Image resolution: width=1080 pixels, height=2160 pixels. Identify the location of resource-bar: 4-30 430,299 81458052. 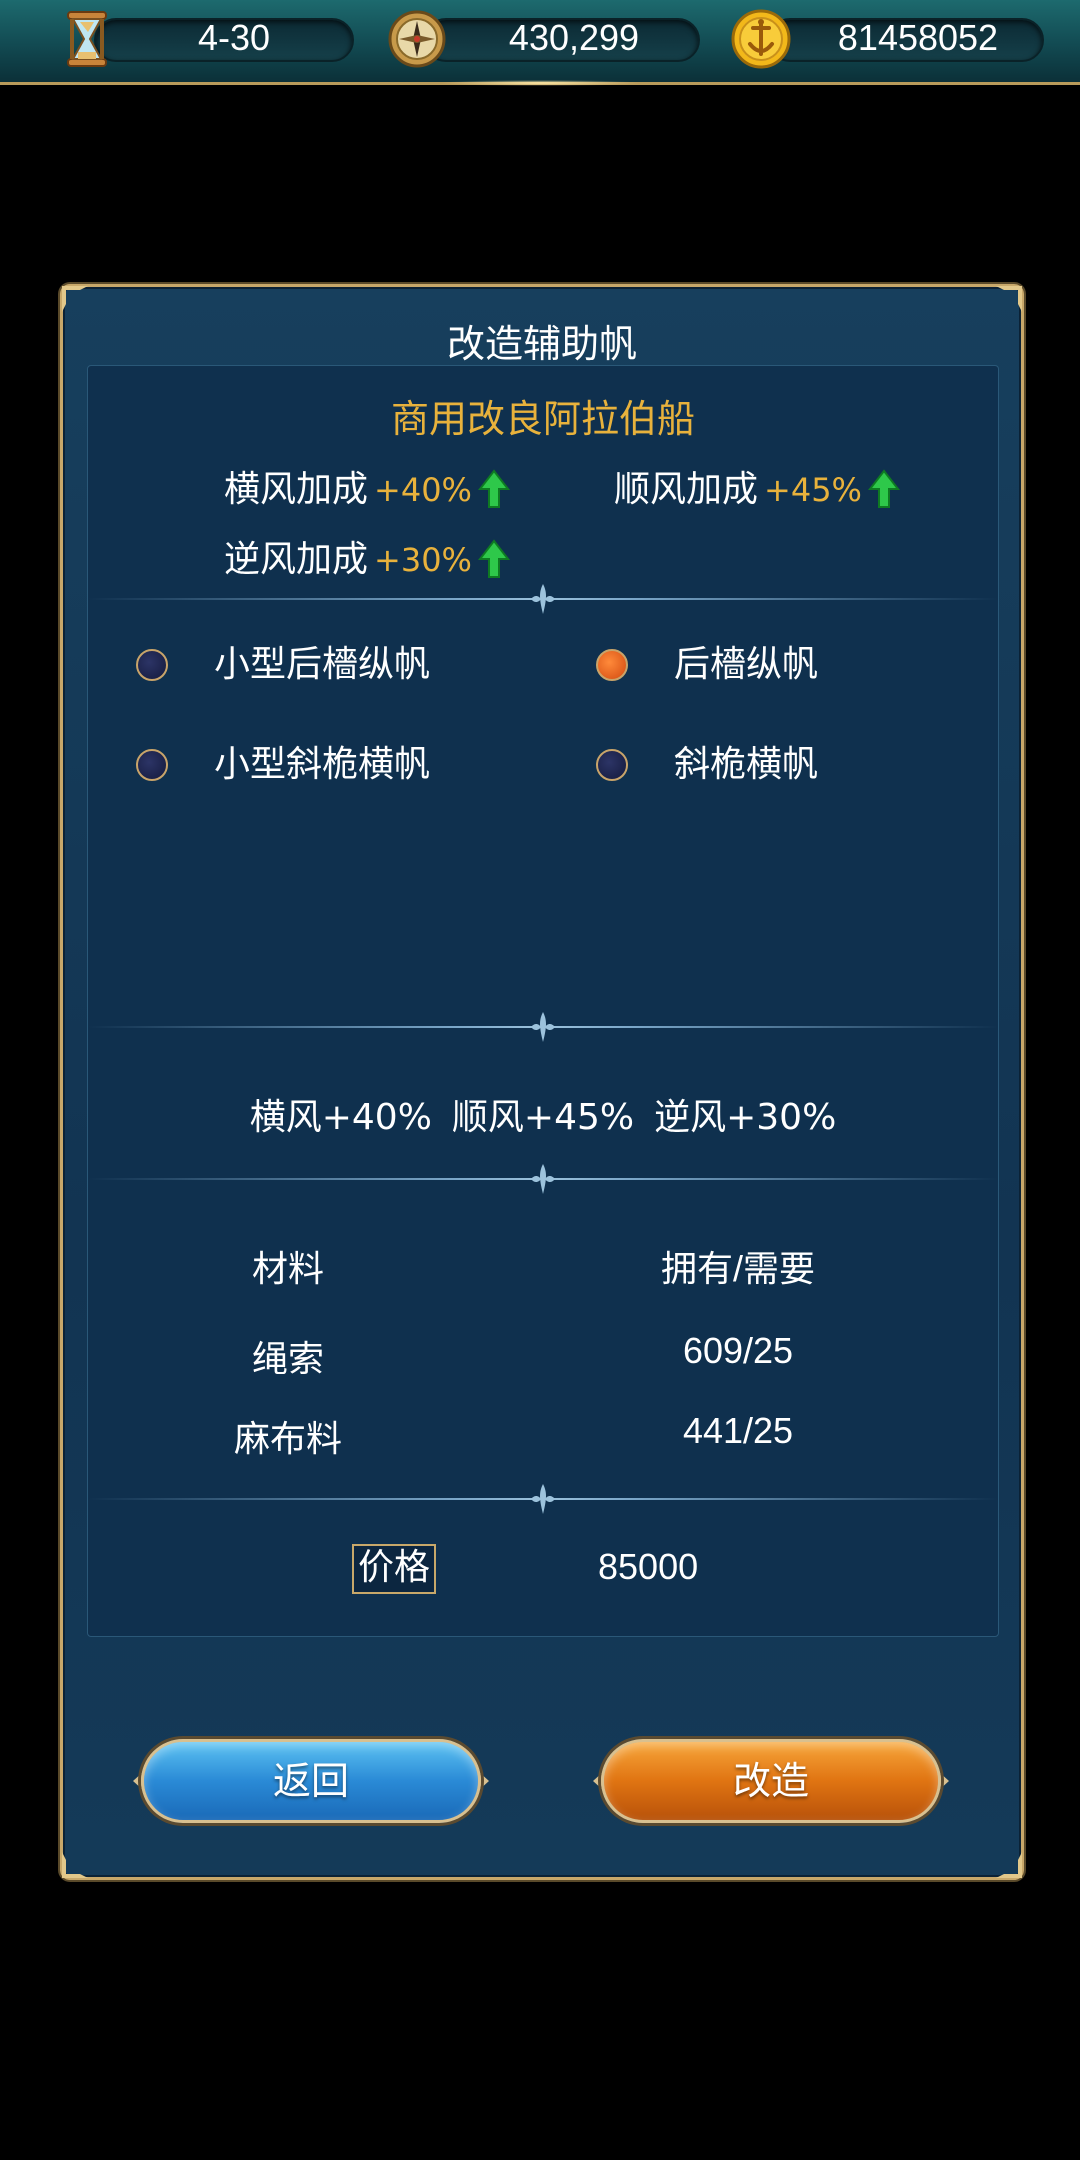
(540, 43).